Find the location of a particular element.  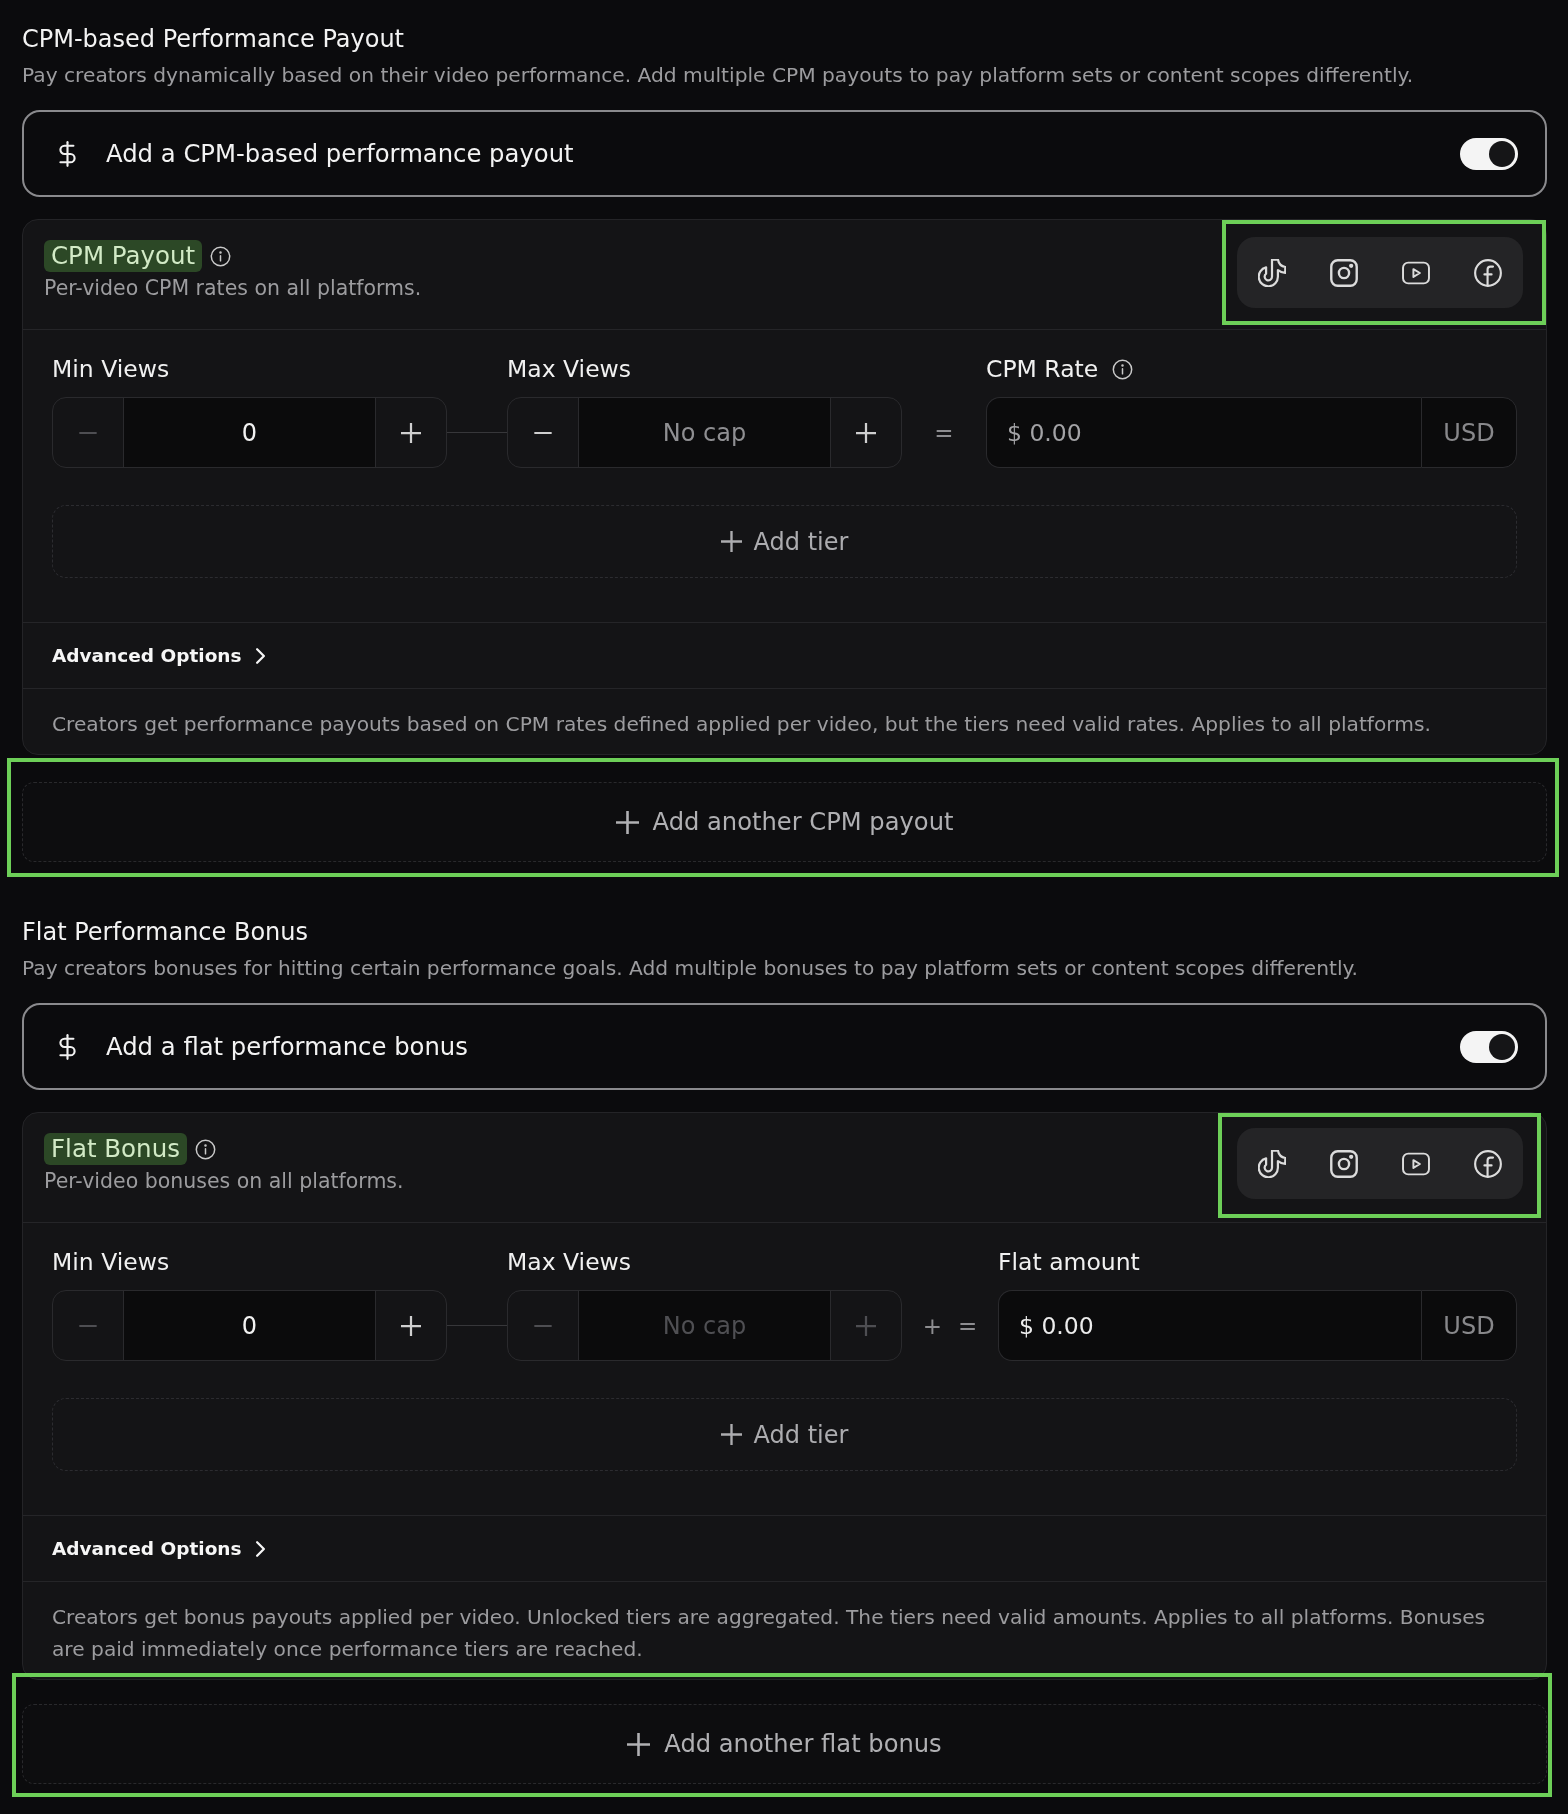

payout-title-tag: Flat Bonus is located at coordinates (115, 1149).